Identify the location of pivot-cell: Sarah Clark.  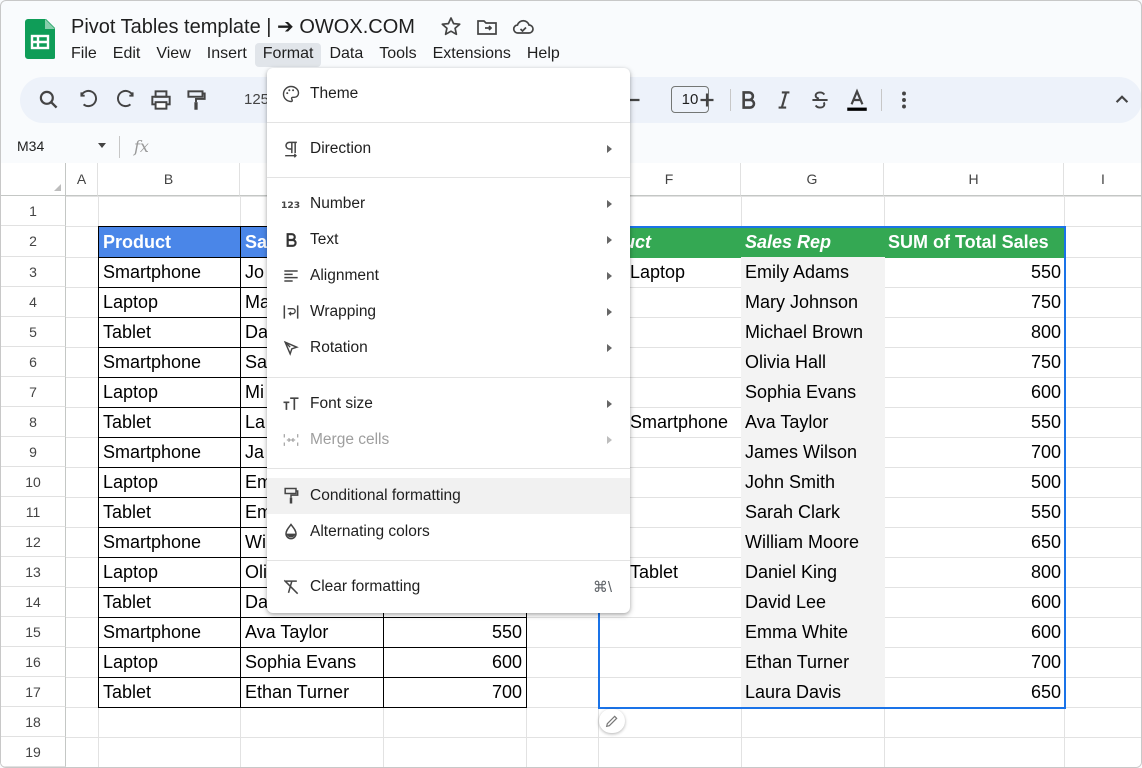
(813, 512).